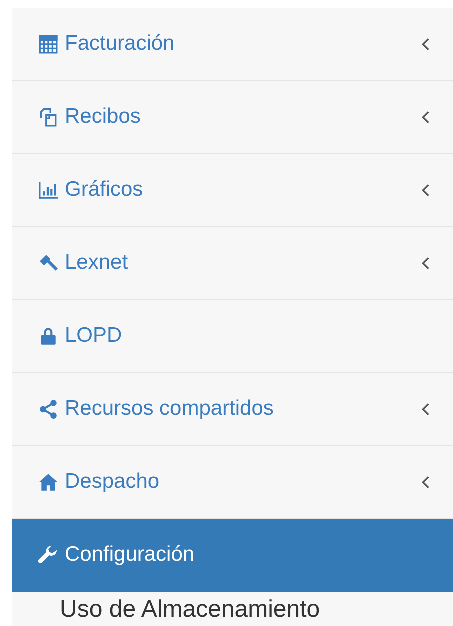 This screenshot has height=626, width=453. What do you see at coordinates (130, 555) in the screenshot?
I see `menu-label: Configuración` at bounding box center [130, 555].